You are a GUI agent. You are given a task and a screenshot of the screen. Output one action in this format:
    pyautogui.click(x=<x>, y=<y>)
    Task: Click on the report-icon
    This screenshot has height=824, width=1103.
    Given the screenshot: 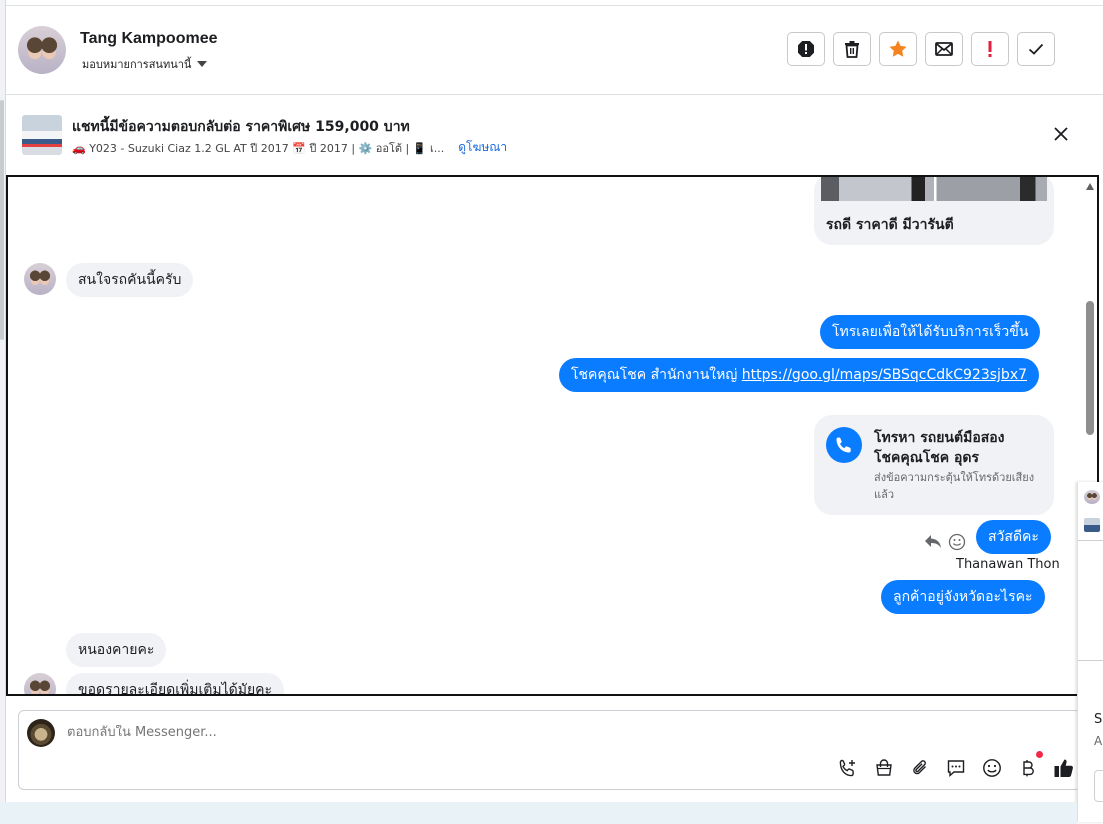 What is the action you would take?
    pyautogui.click(x=806, y=49)
    